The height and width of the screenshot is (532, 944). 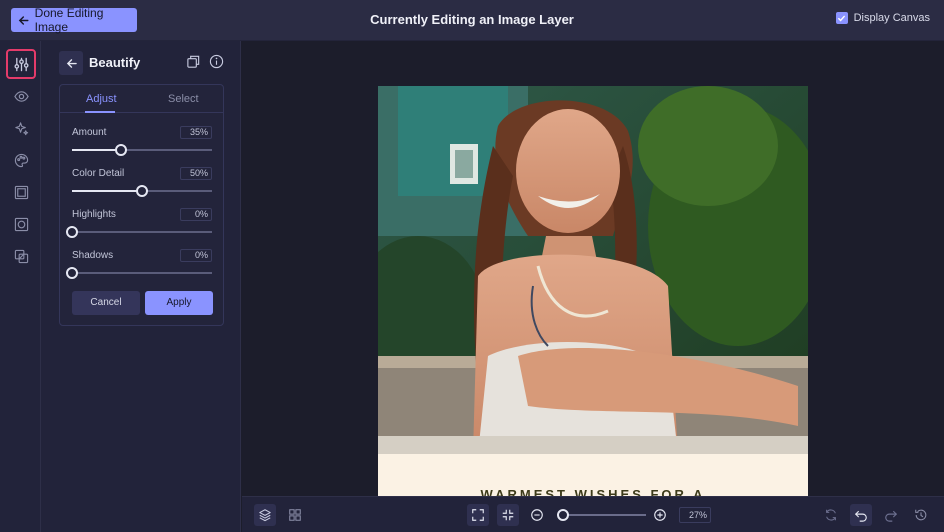 I want to click on history-icon, so click(x=921, y=515).